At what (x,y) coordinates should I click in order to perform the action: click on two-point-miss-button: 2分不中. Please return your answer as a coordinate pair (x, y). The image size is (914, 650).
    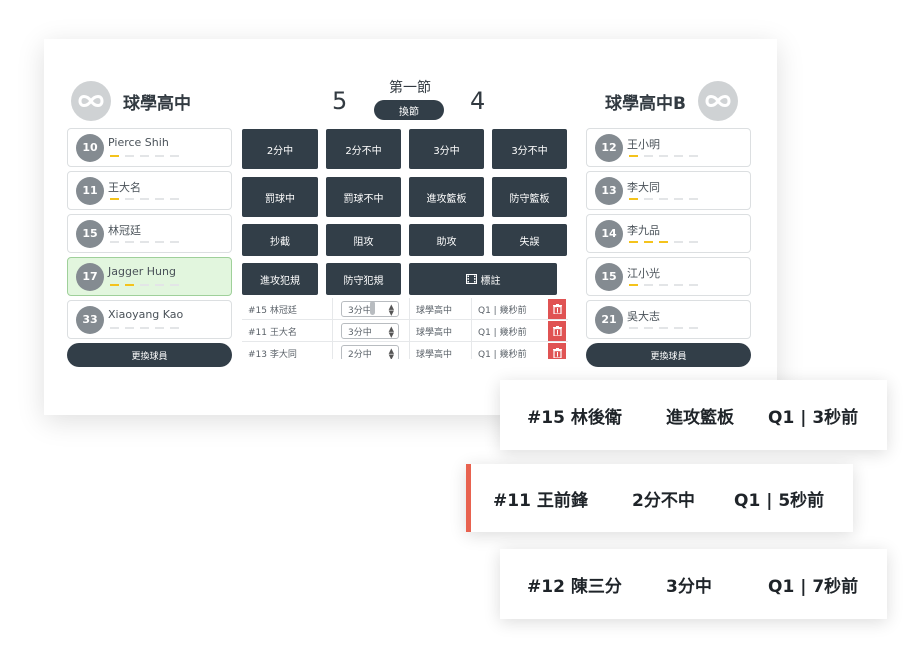
    Looking at the image, I should click on (363, 149).